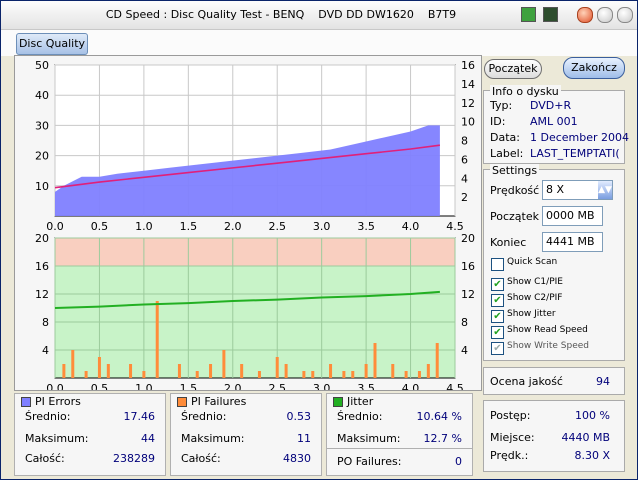 The width and height of the screenshot is (638, 480). What do you see at coordinates (554, 381) in the screenshot?
I see `quality-group: Ocena jakość 94` at bounding box center [554, 381].